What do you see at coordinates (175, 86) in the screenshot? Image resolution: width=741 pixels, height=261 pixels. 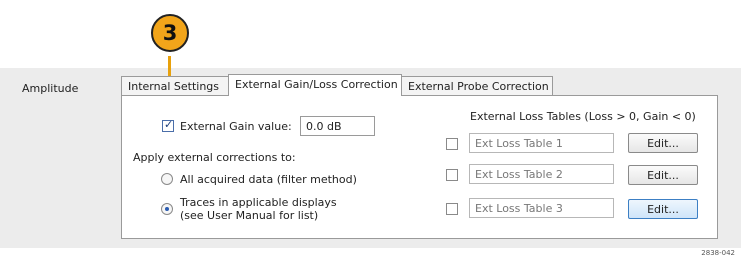 I see `tab-internal-settings: Internal Settings` at bounding box center [175, 86].